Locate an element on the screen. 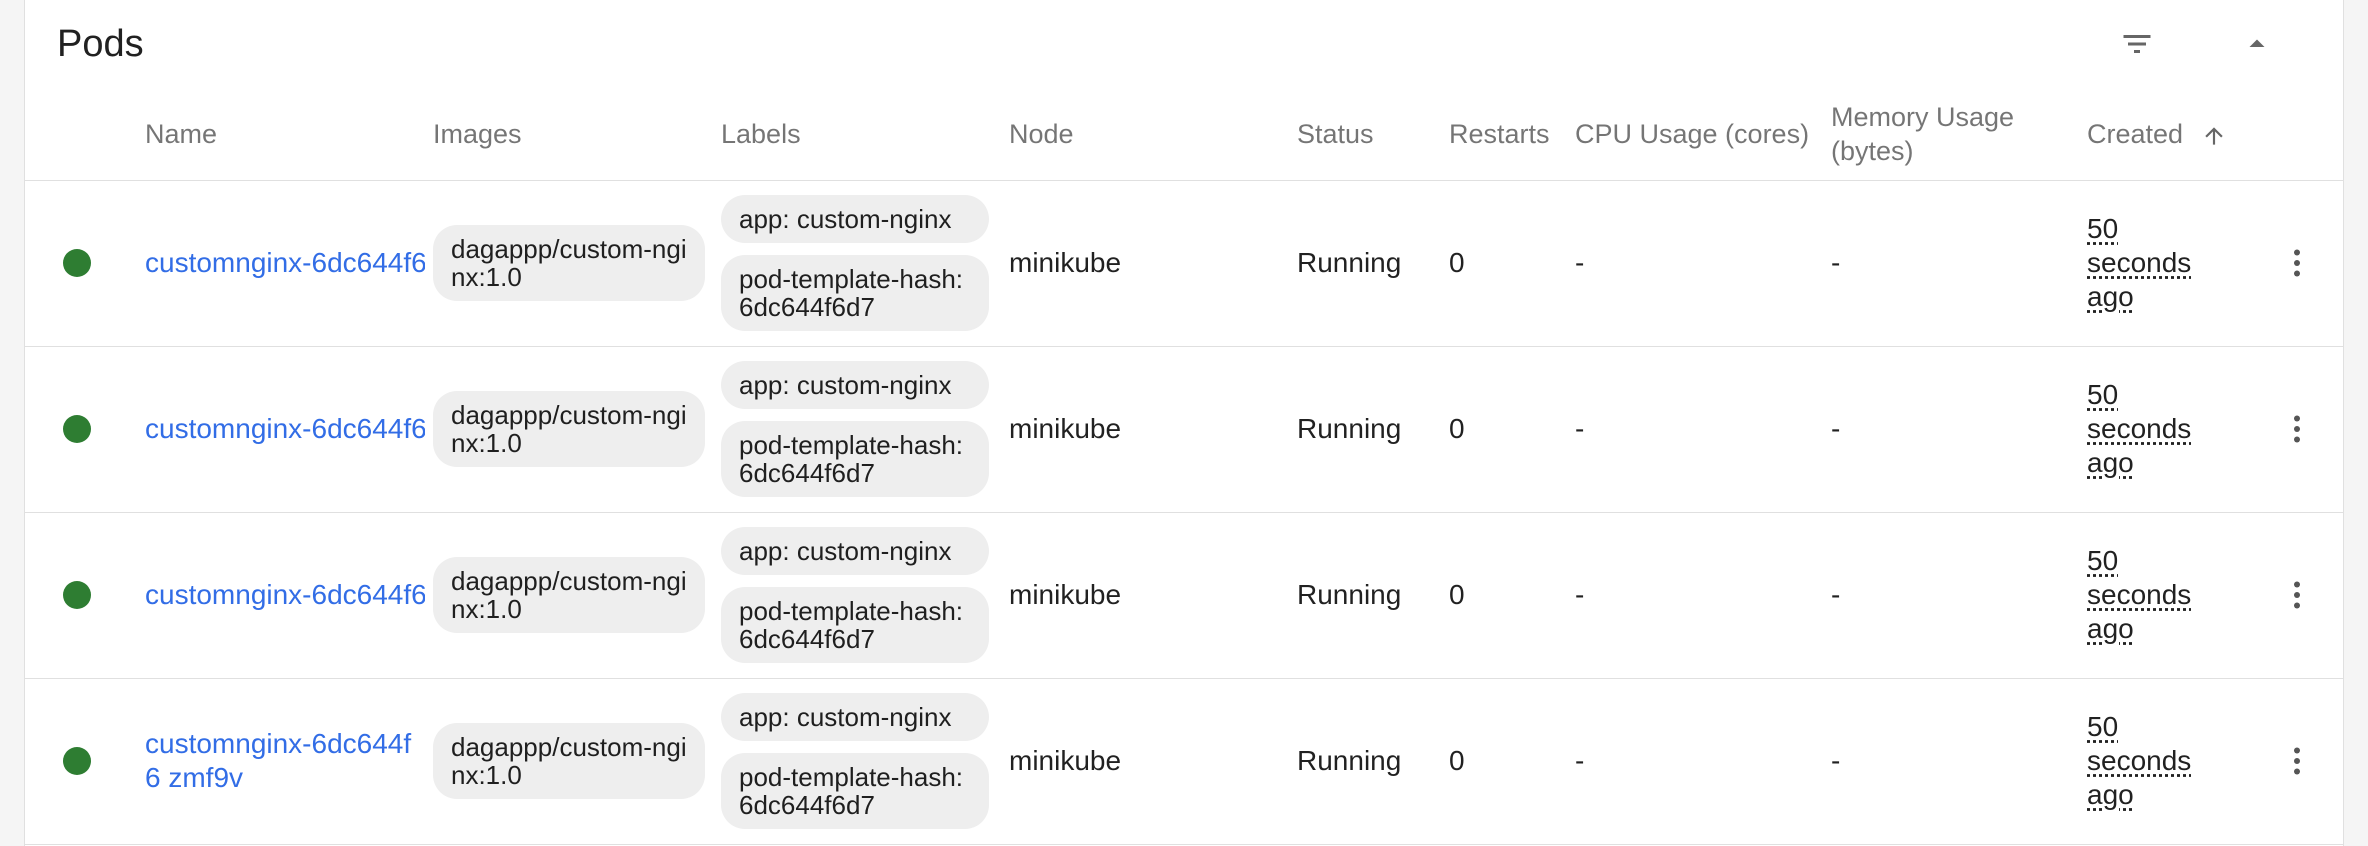 This screenshot has width=2368, height=846. column-header-created: Created is located at coordinates (2171, 134).